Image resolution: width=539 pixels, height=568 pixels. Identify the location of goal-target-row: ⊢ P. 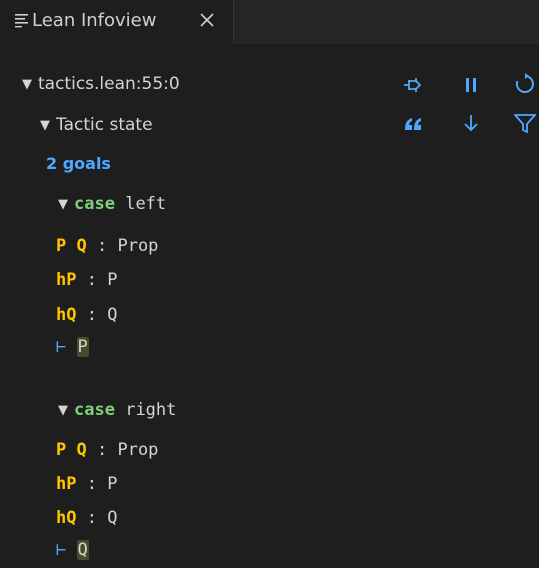
(72, 347).